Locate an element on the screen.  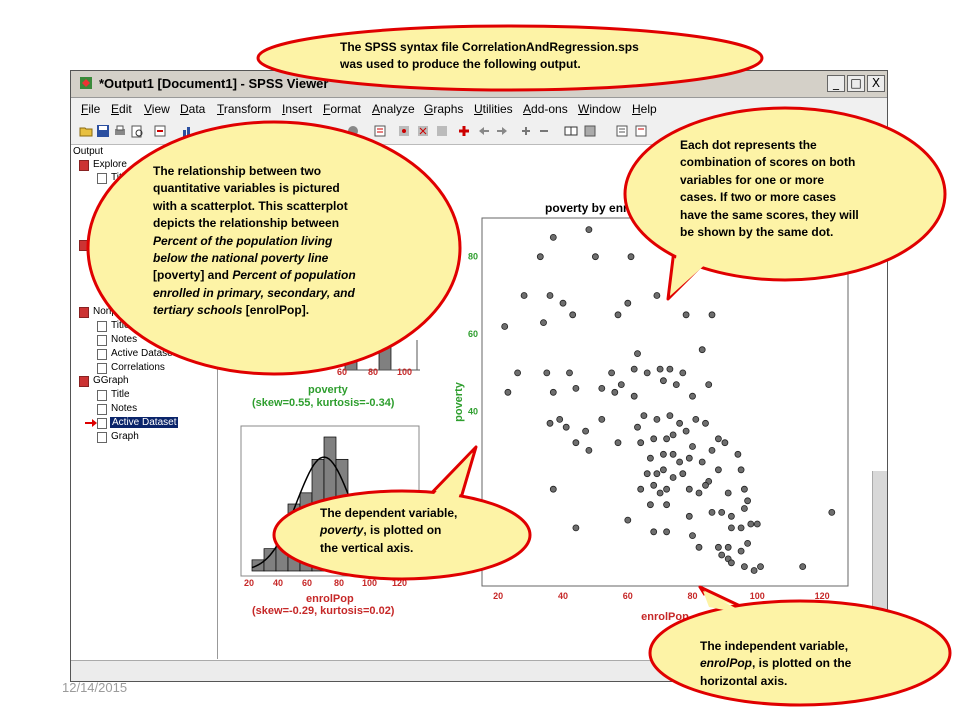
menu-window: Window is located at coordinates (599, 109).